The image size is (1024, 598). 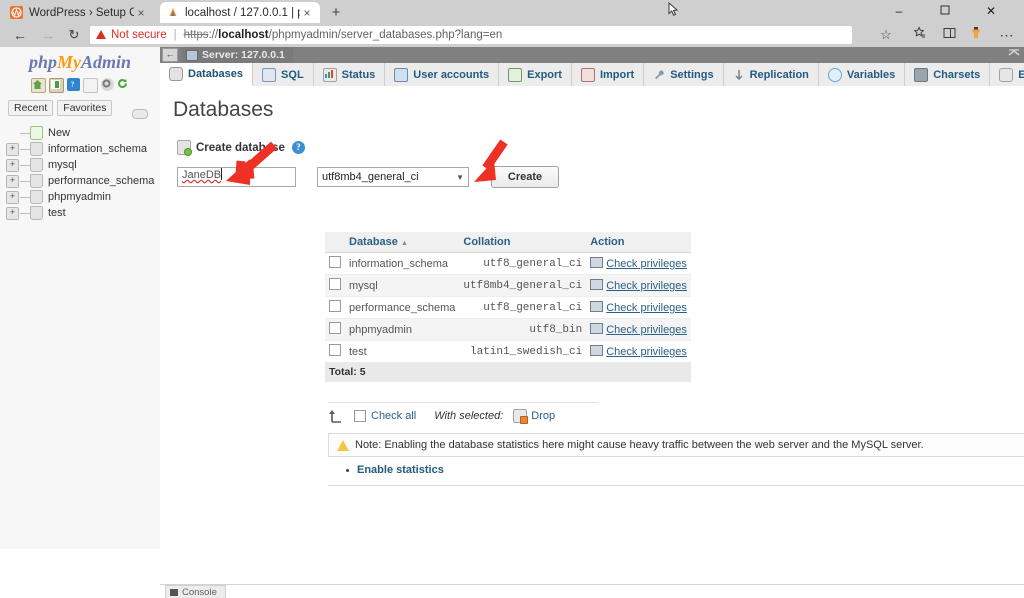 I want to click on browser-tab-phpmyadmin: localhost / 127.0.0.1 | phpMyAdm ×, so click(x=240, y=12).